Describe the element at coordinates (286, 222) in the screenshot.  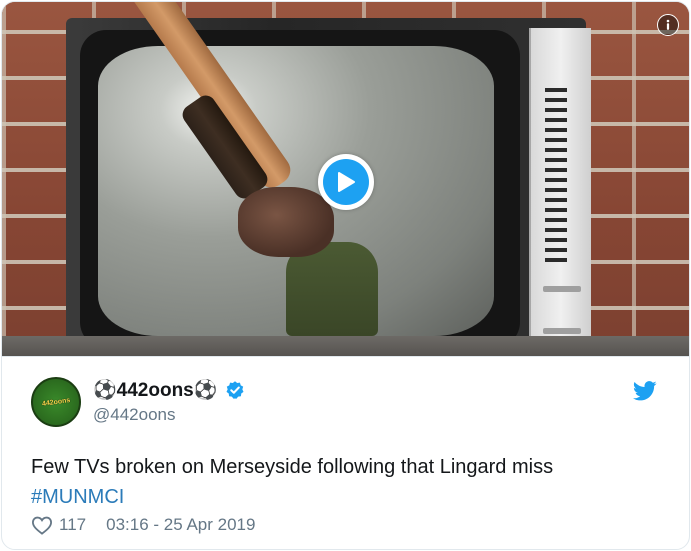
I see `hammer-head` at that location.